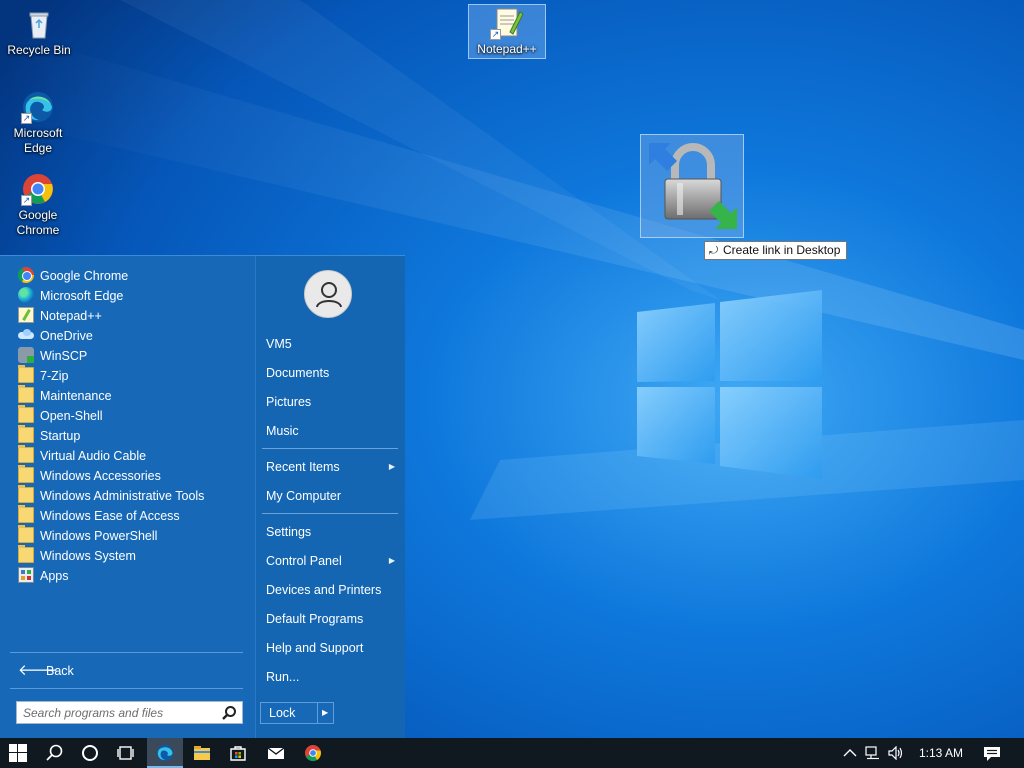  I want to click on back-button: 🡐Back, so click(126, 671).